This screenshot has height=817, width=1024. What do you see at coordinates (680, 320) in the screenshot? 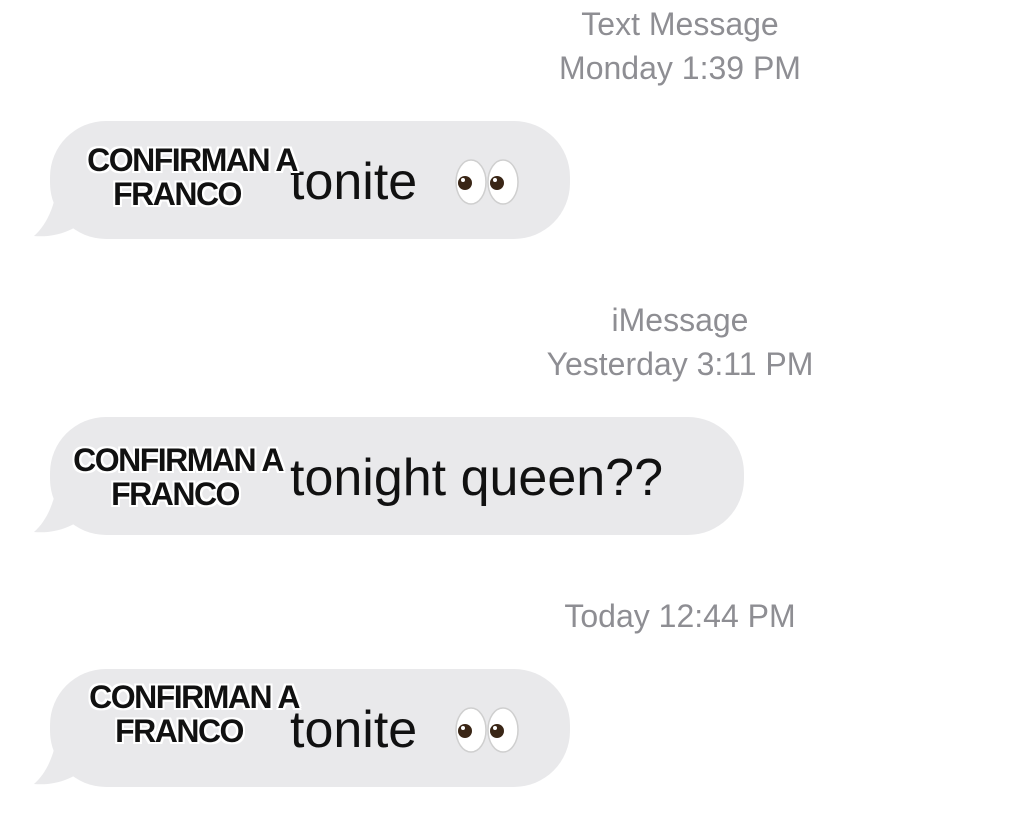
I see `service-label: iMessage` at bounding box center [680, 320].